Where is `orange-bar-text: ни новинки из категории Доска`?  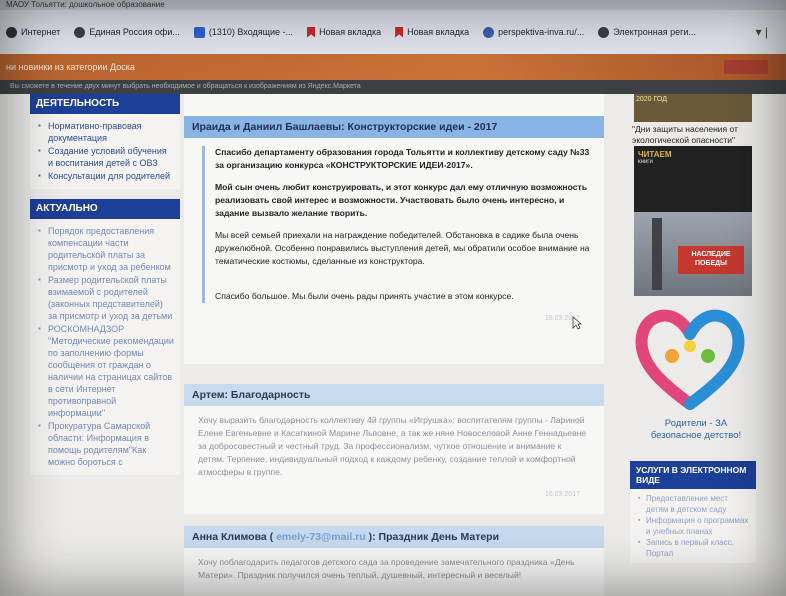 orange-bar-text: ни новинки из категории Доска is located at coordinates (70, 67).